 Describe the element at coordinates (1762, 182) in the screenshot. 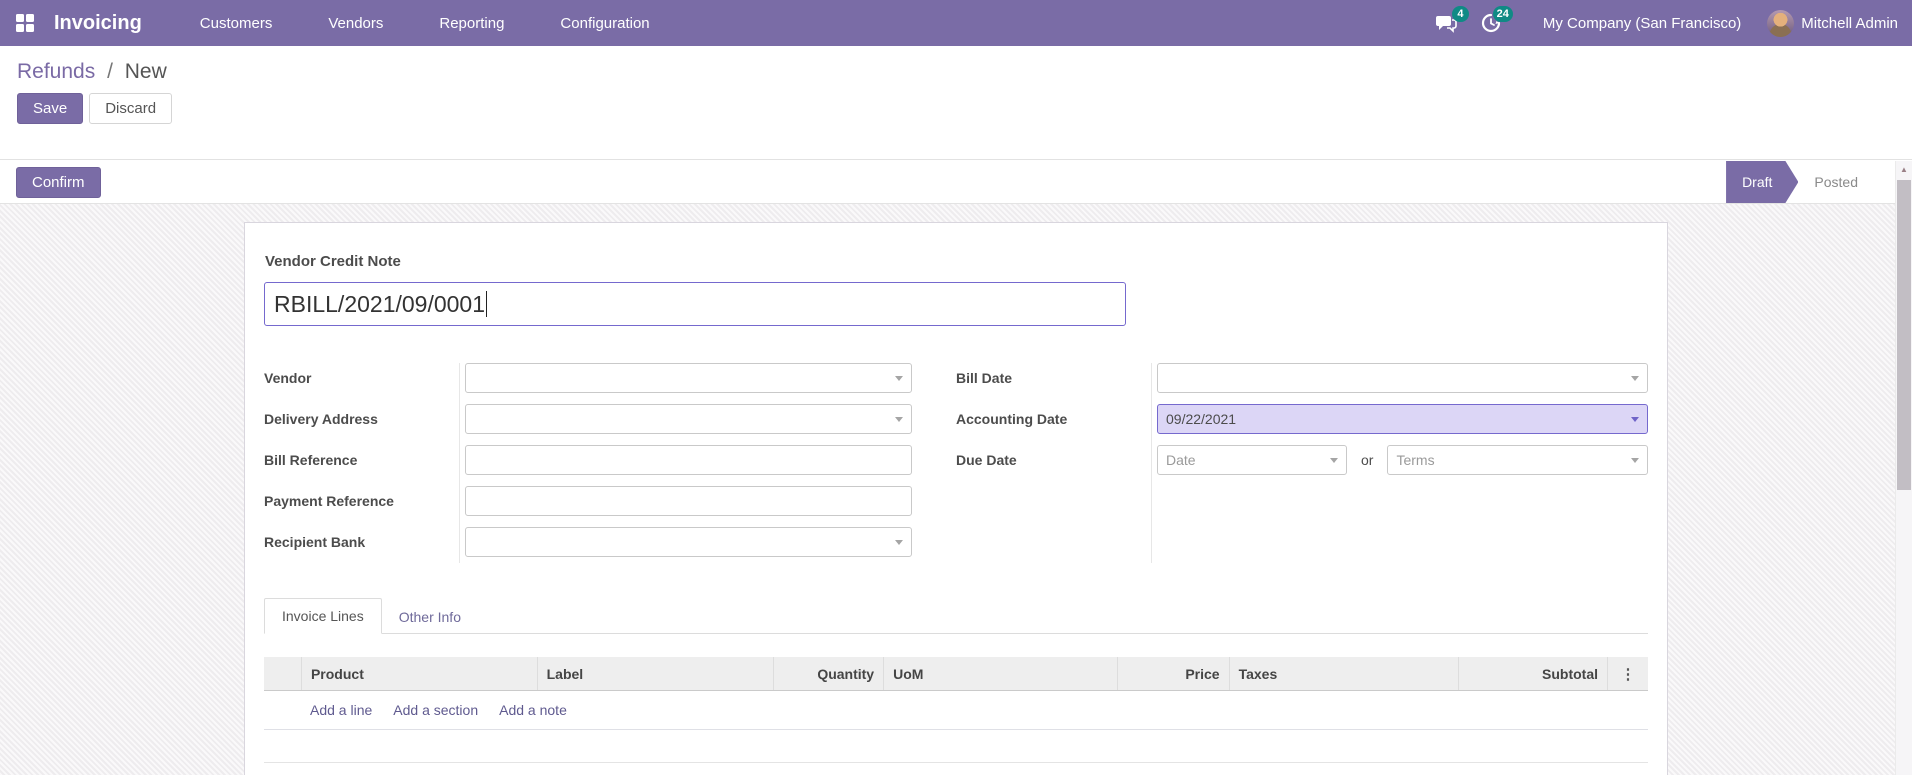

I see `status-draft: Draft` at that location.